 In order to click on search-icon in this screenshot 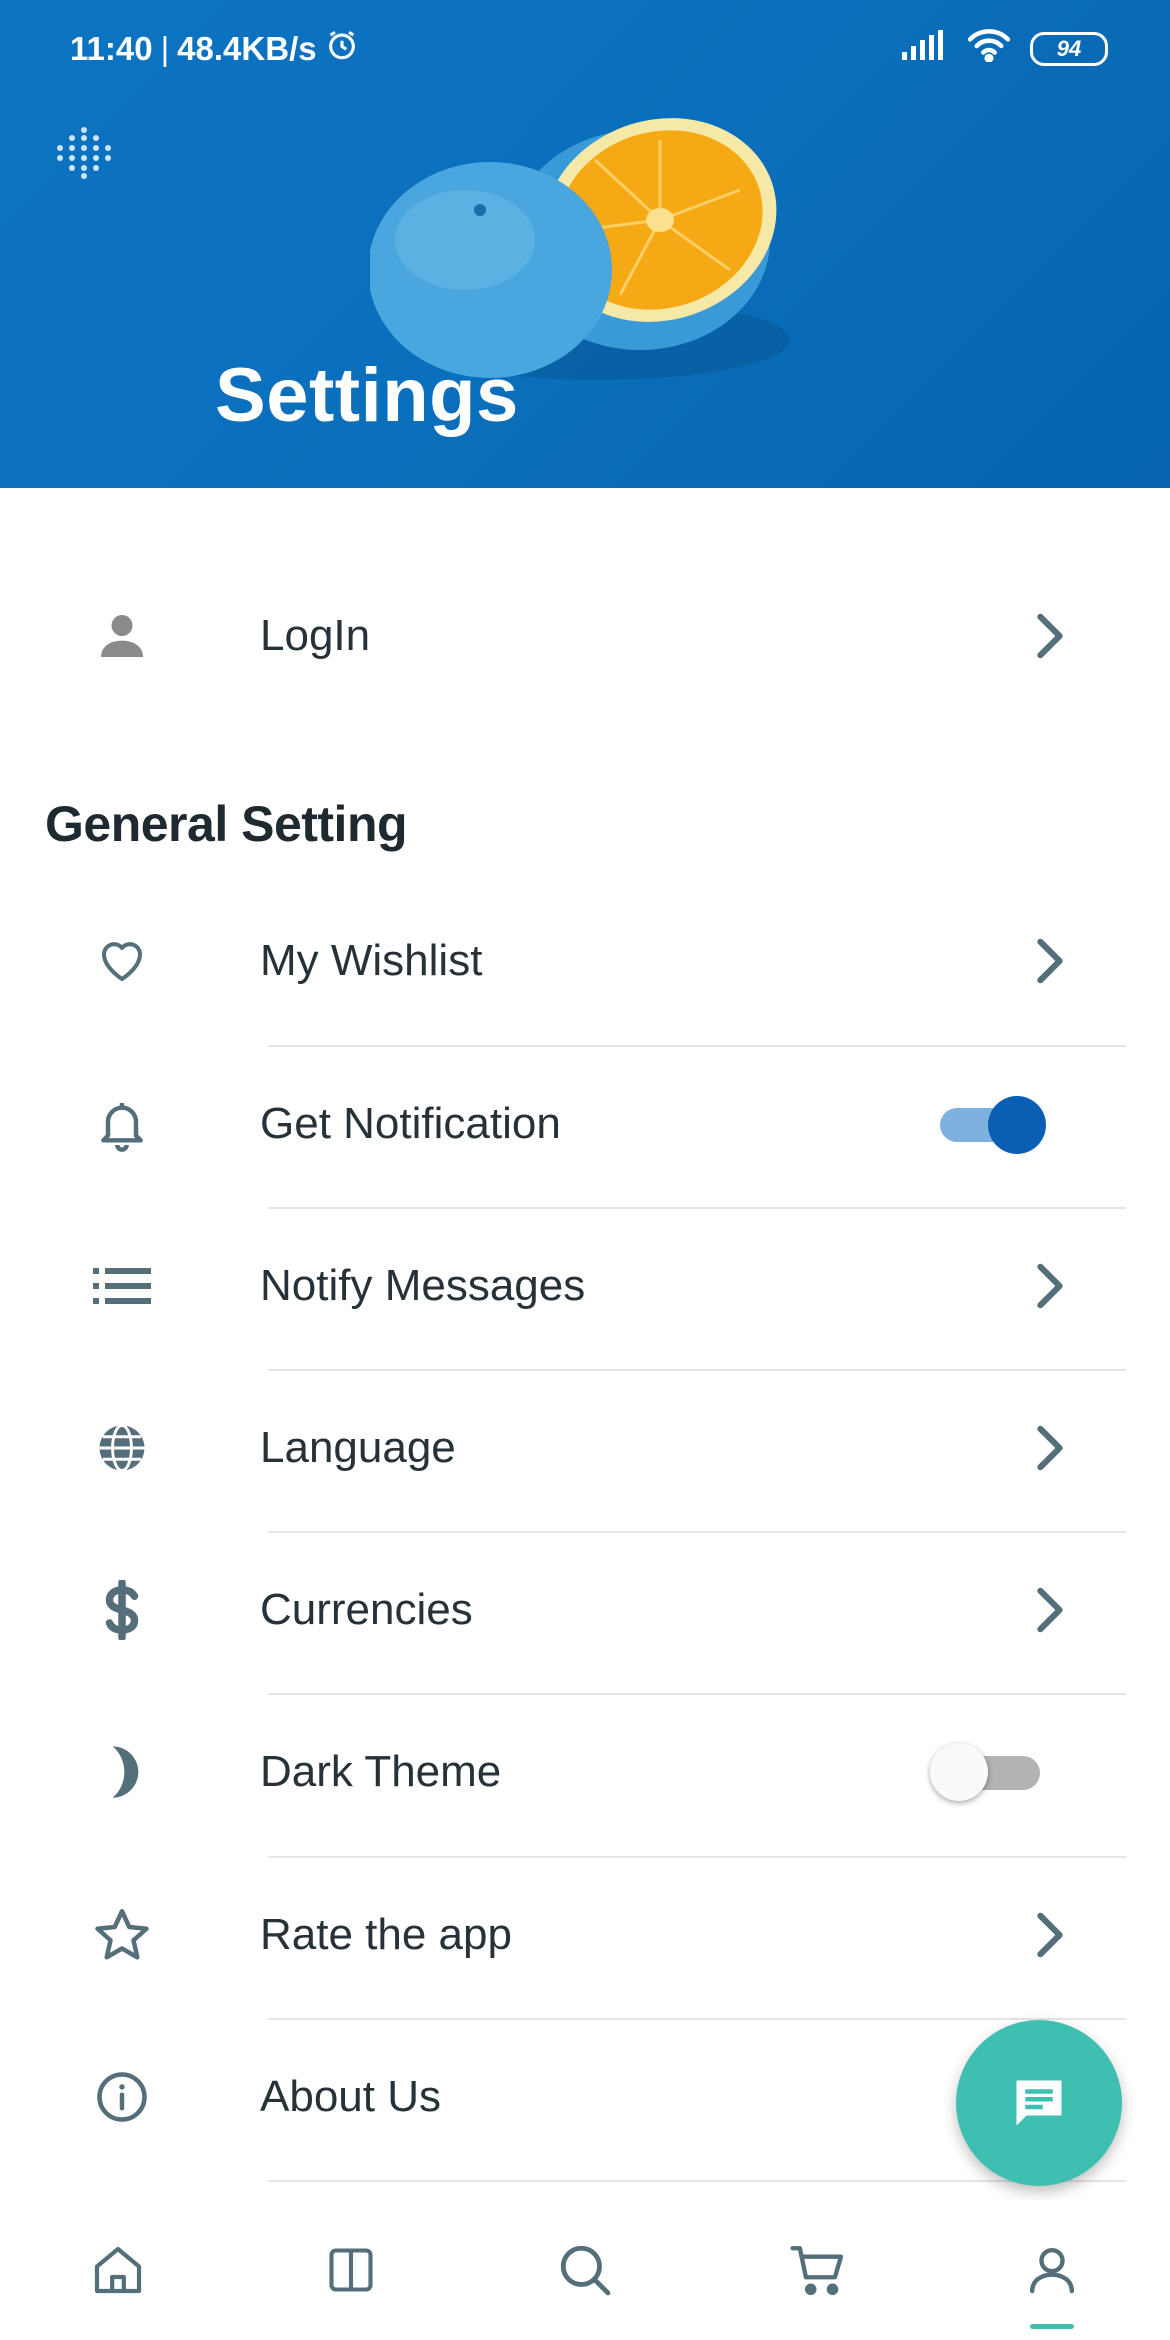, I will do `click(585, 2270)`.